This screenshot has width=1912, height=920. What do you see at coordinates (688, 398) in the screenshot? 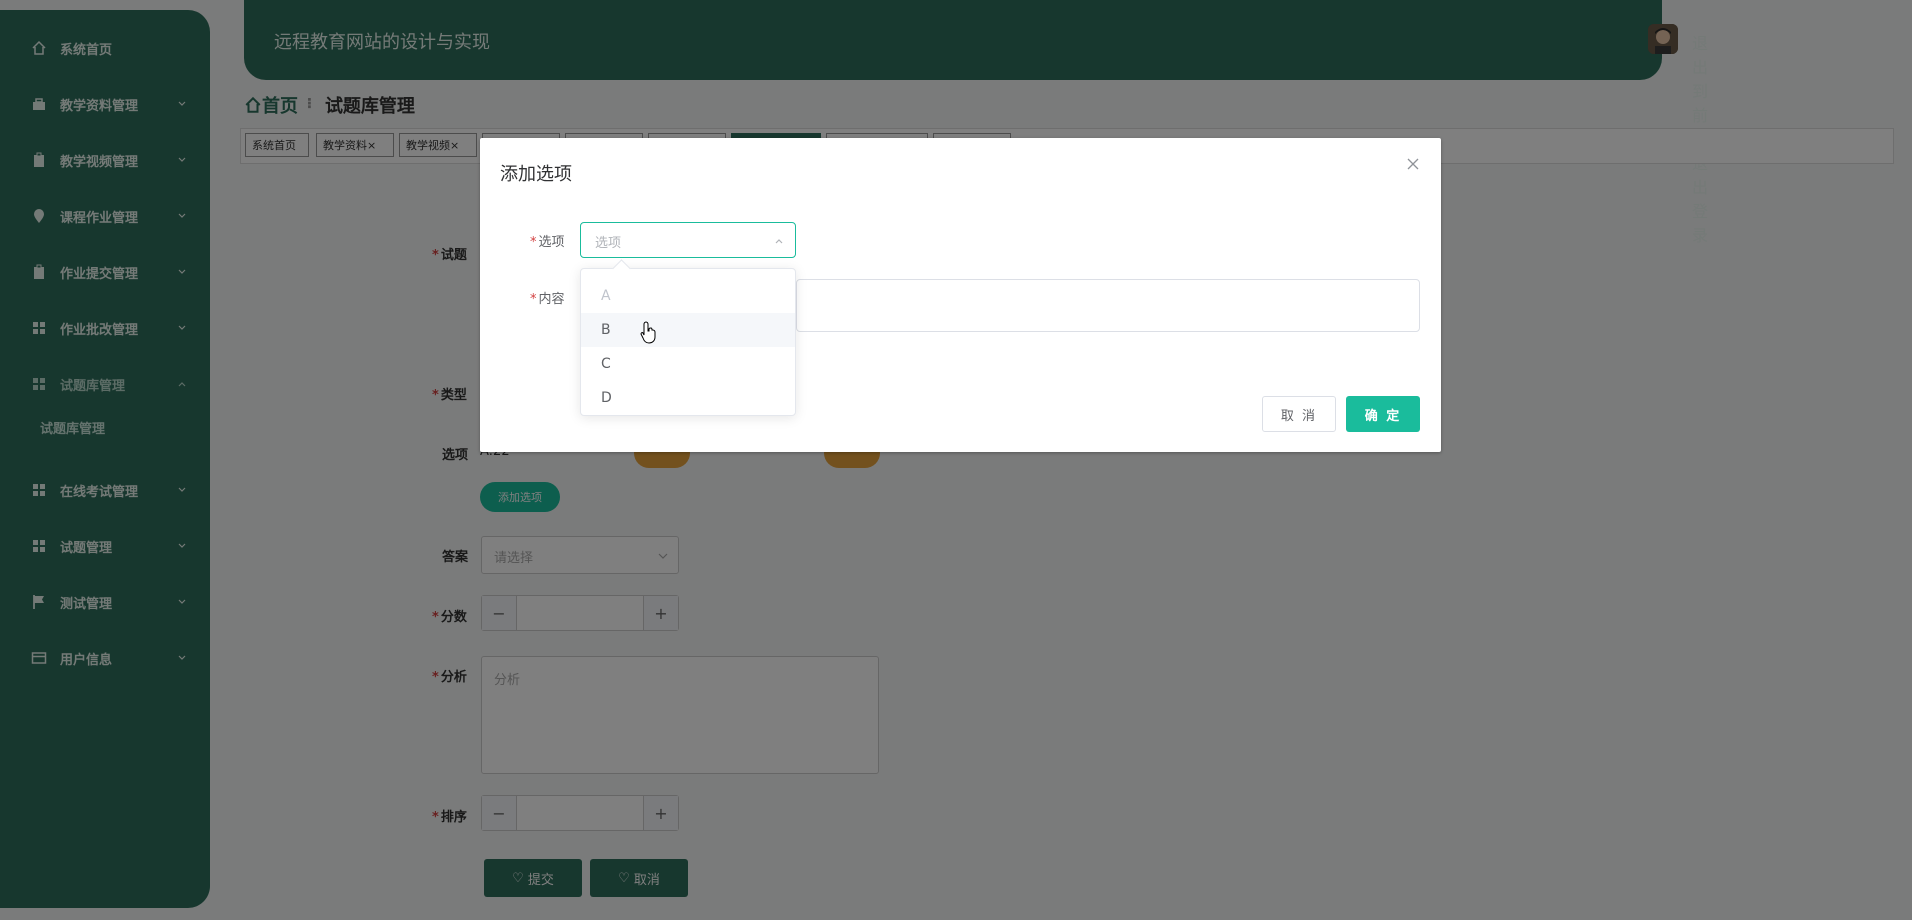
I see `dropdown-option-d: D` at bounding box center [688, 398].